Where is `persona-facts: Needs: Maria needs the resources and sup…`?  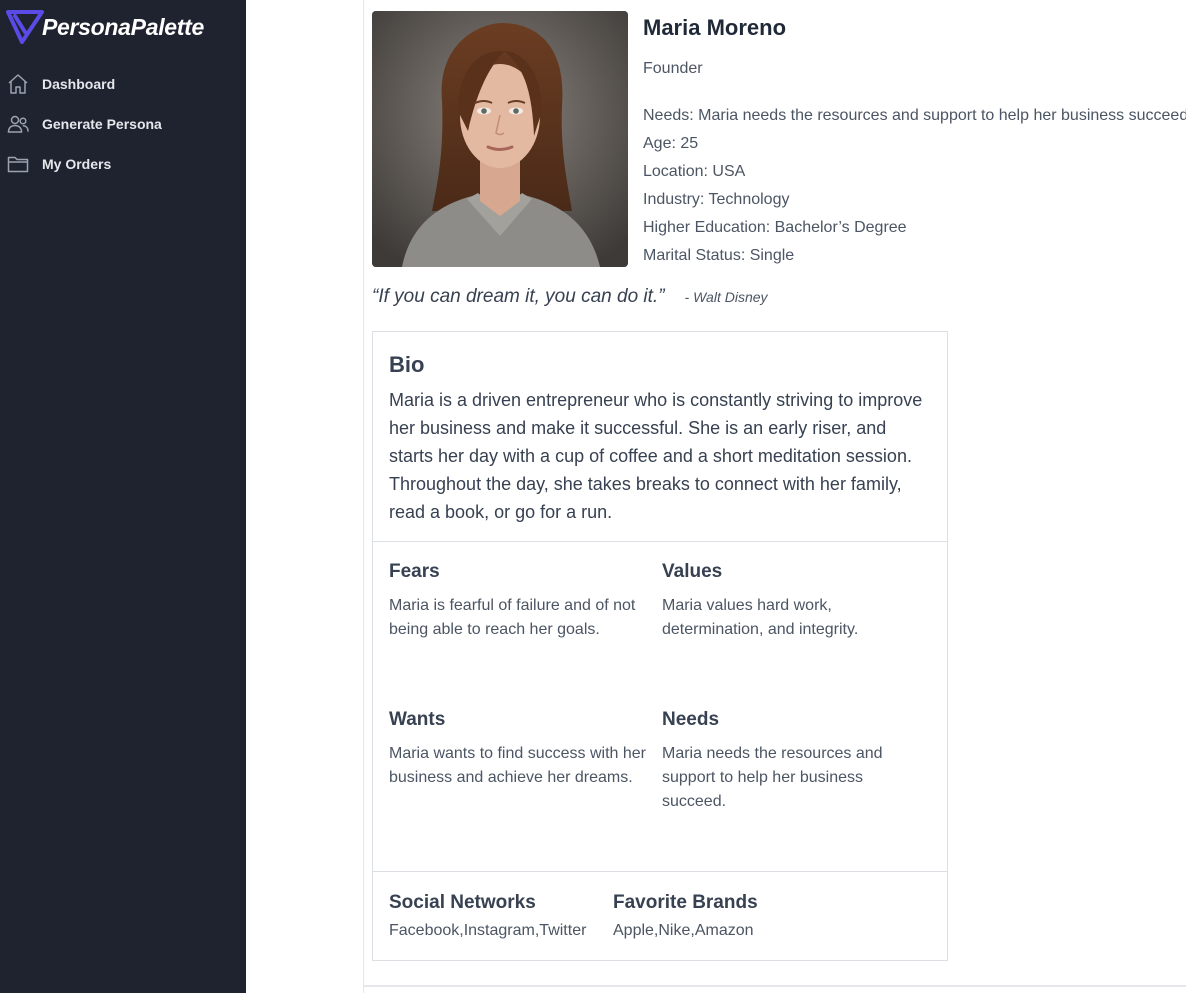
persona-facts: Needs: Maria needs the resources and sup… is located at coordinates (914, 186).